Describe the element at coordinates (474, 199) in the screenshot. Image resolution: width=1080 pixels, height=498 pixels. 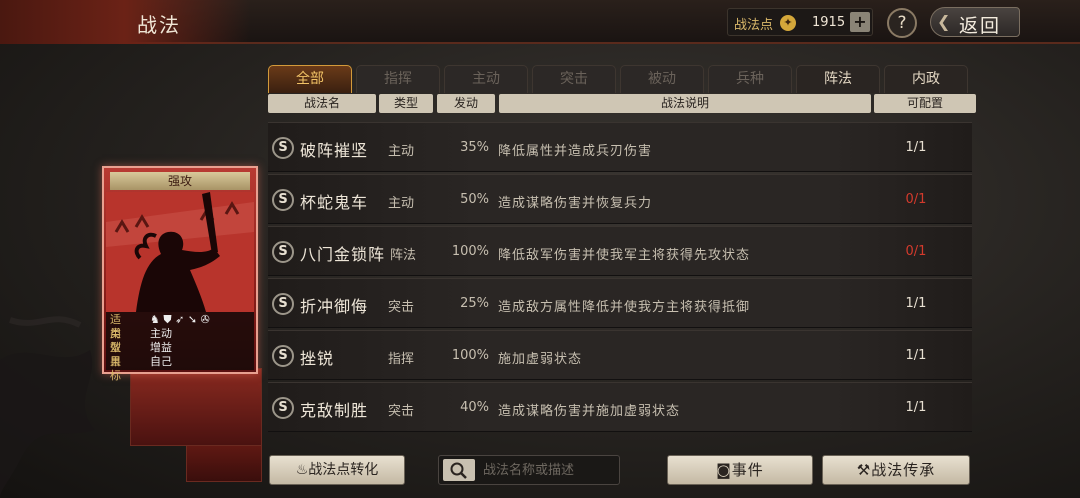
I see `tactic-rate: 50%` at that location.